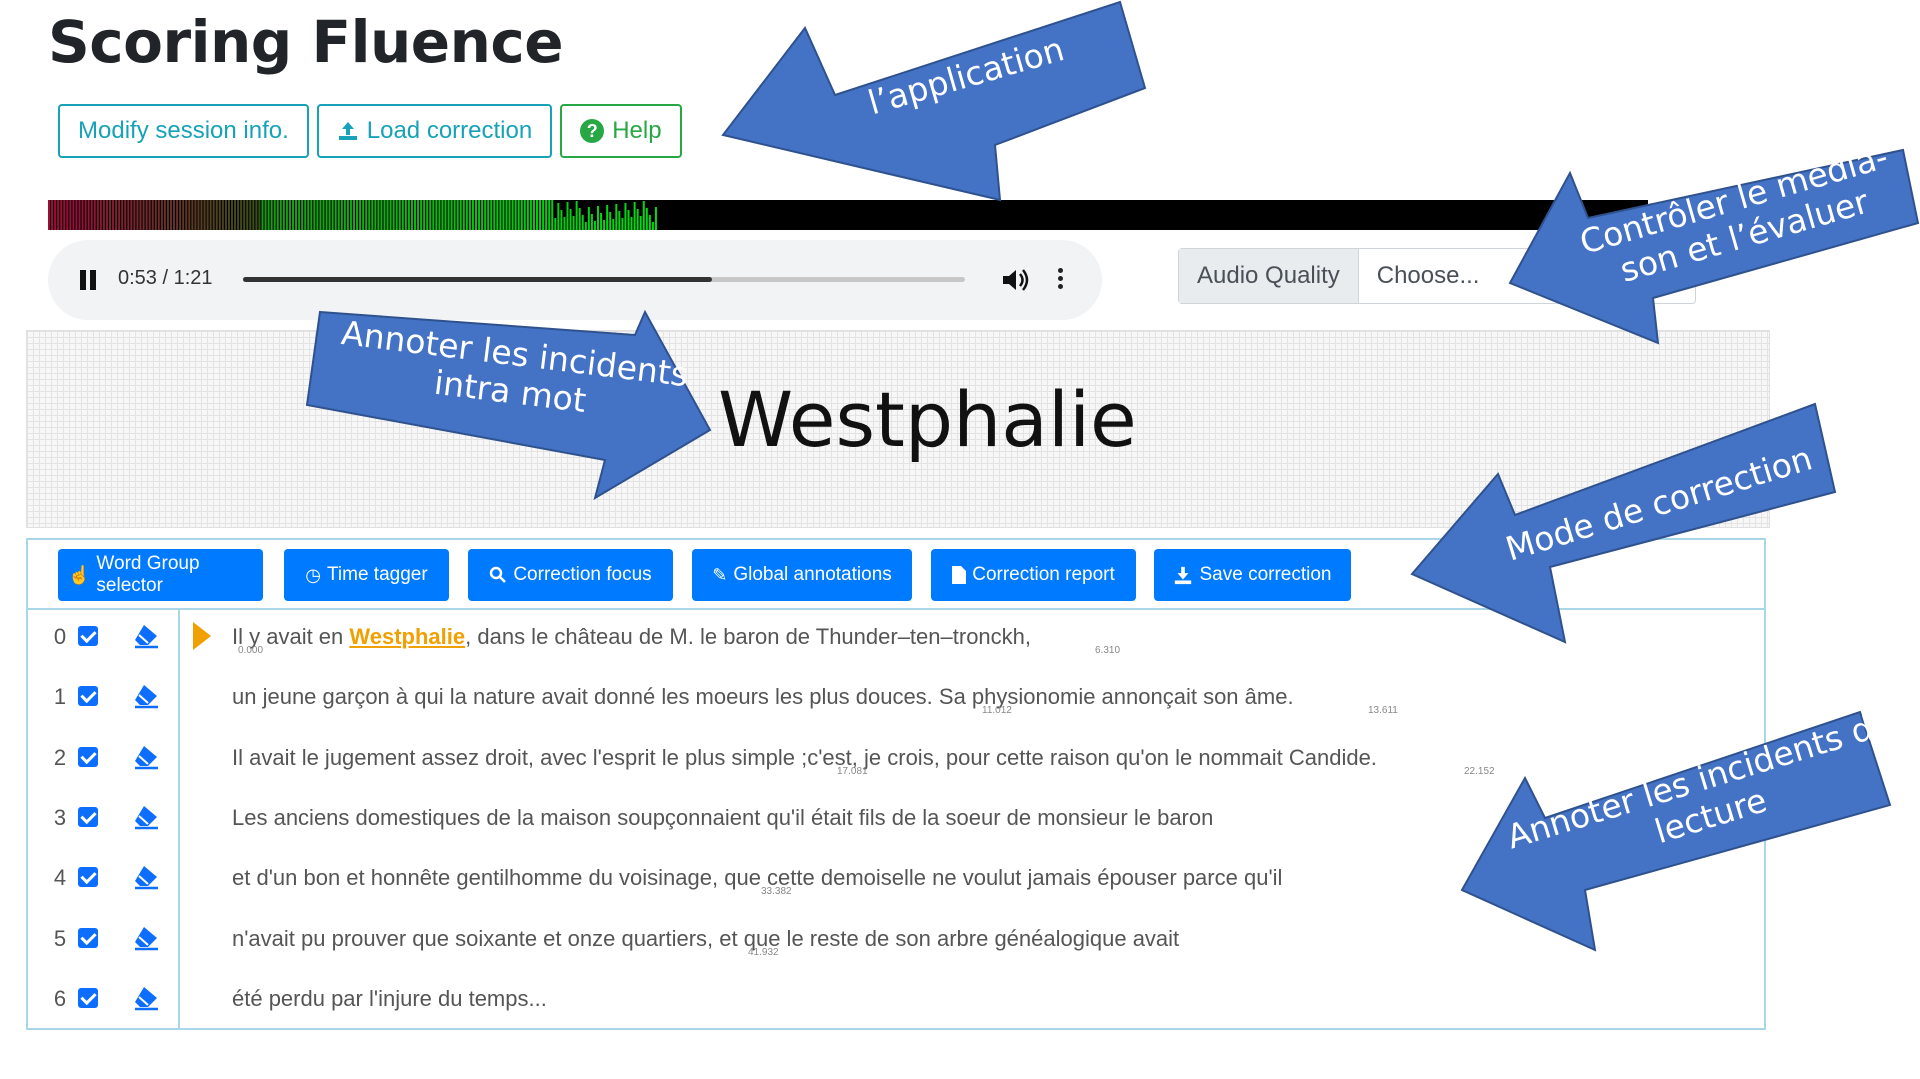 This screenshot has width=1920, height=1079. Describe the element at coordinates (1015, 280) in the screenshot. I see `volume-icon` at that location.